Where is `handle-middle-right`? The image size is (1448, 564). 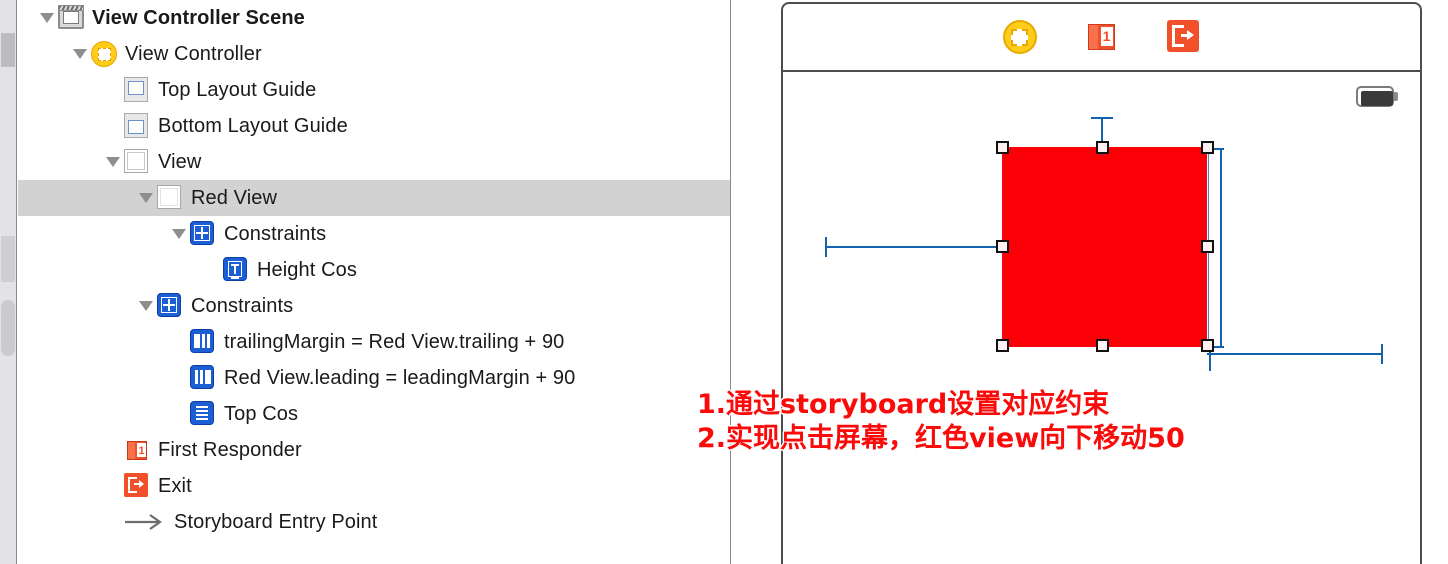
handle-middle-right is located at coordinates (1207, 246).